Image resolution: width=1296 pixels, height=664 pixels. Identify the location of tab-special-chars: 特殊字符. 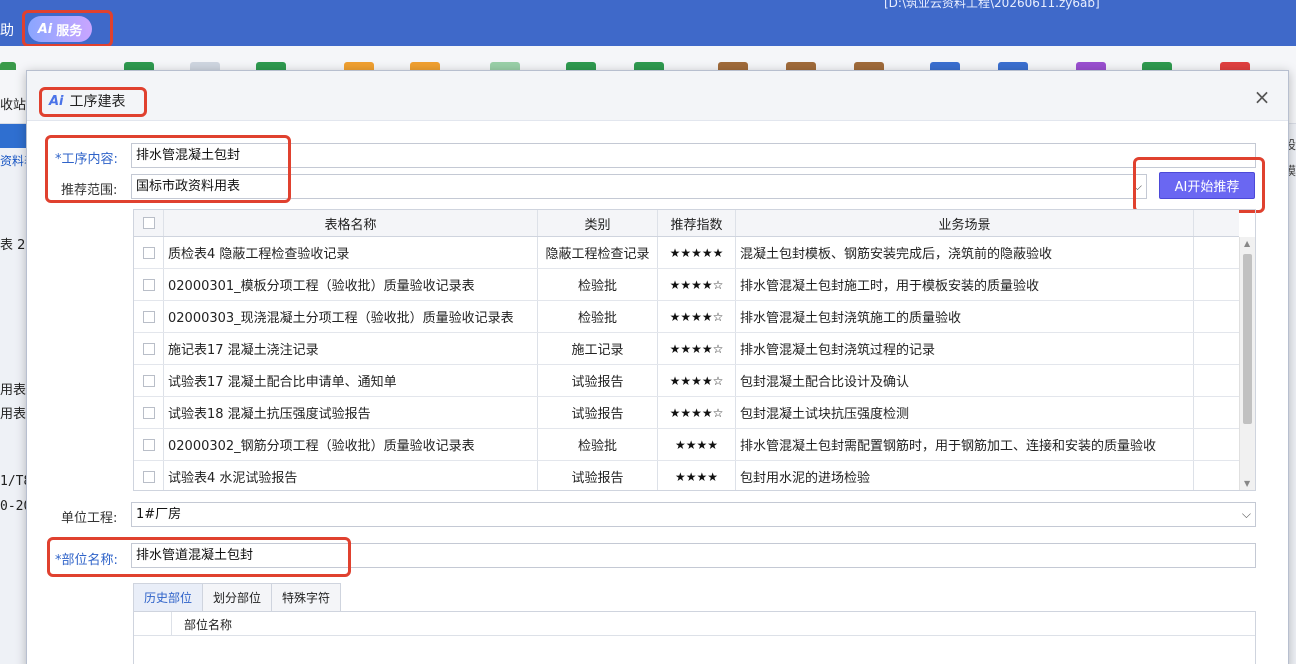
(306, 597).